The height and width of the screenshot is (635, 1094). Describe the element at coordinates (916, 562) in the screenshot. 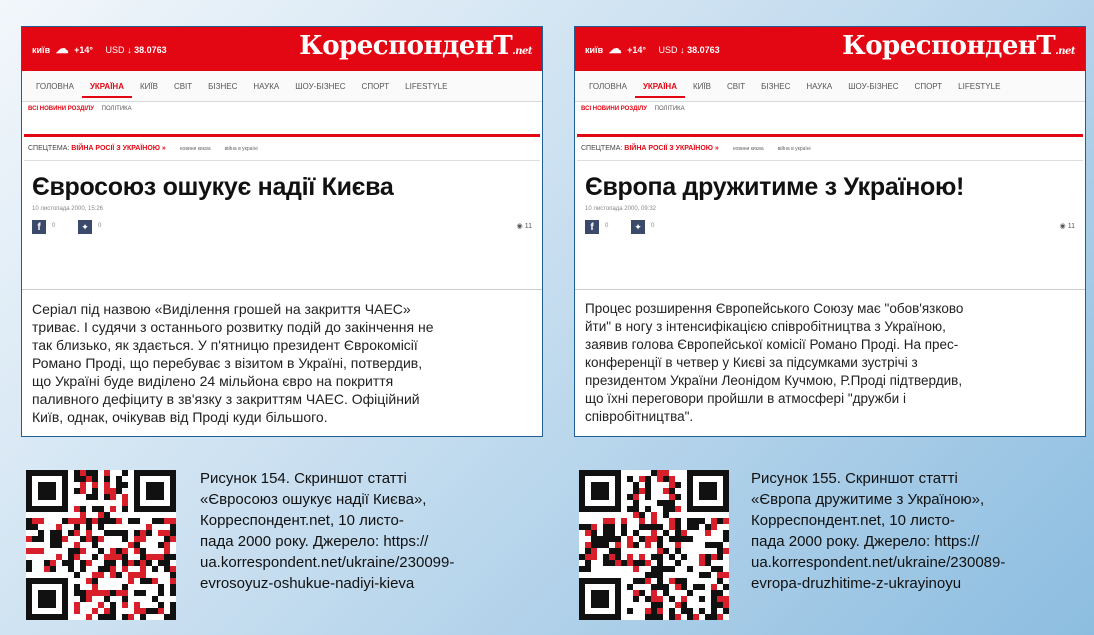

I see `caption-line: ua.korrespondent.net/ukraine/230089-` at that location.